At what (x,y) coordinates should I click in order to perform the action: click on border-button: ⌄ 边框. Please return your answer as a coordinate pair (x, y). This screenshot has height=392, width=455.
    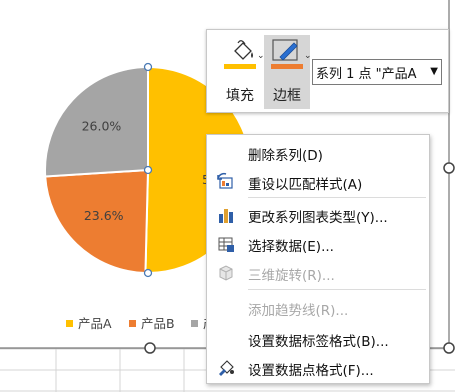
    Looking at the image, I should click on (288, 72).